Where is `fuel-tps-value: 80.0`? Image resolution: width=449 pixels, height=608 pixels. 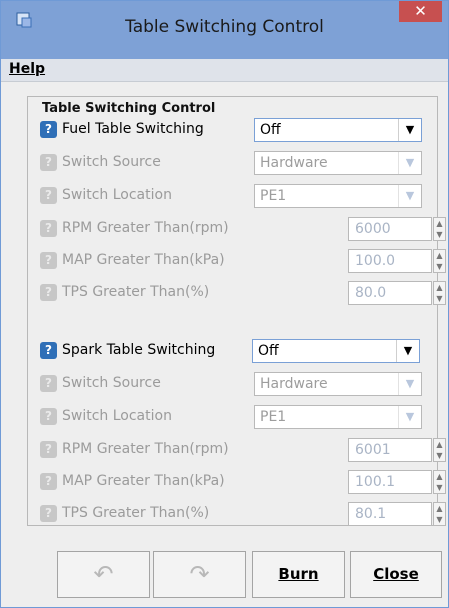 fuel-tps-value: 80.0 is located at coordinates (371, 293).